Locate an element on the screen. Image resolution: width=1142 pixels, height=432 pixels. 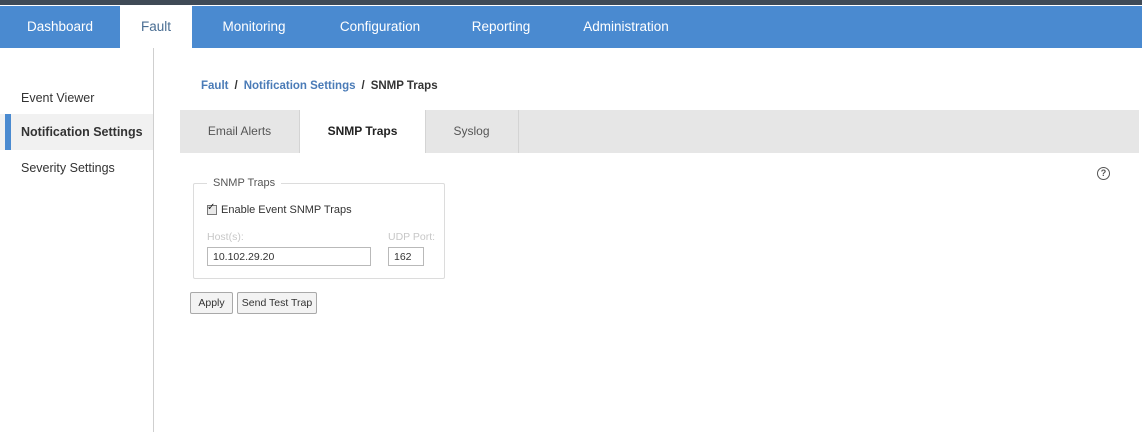
sidebar-item-label: Notification Settings is located at coordinates (82, 132).